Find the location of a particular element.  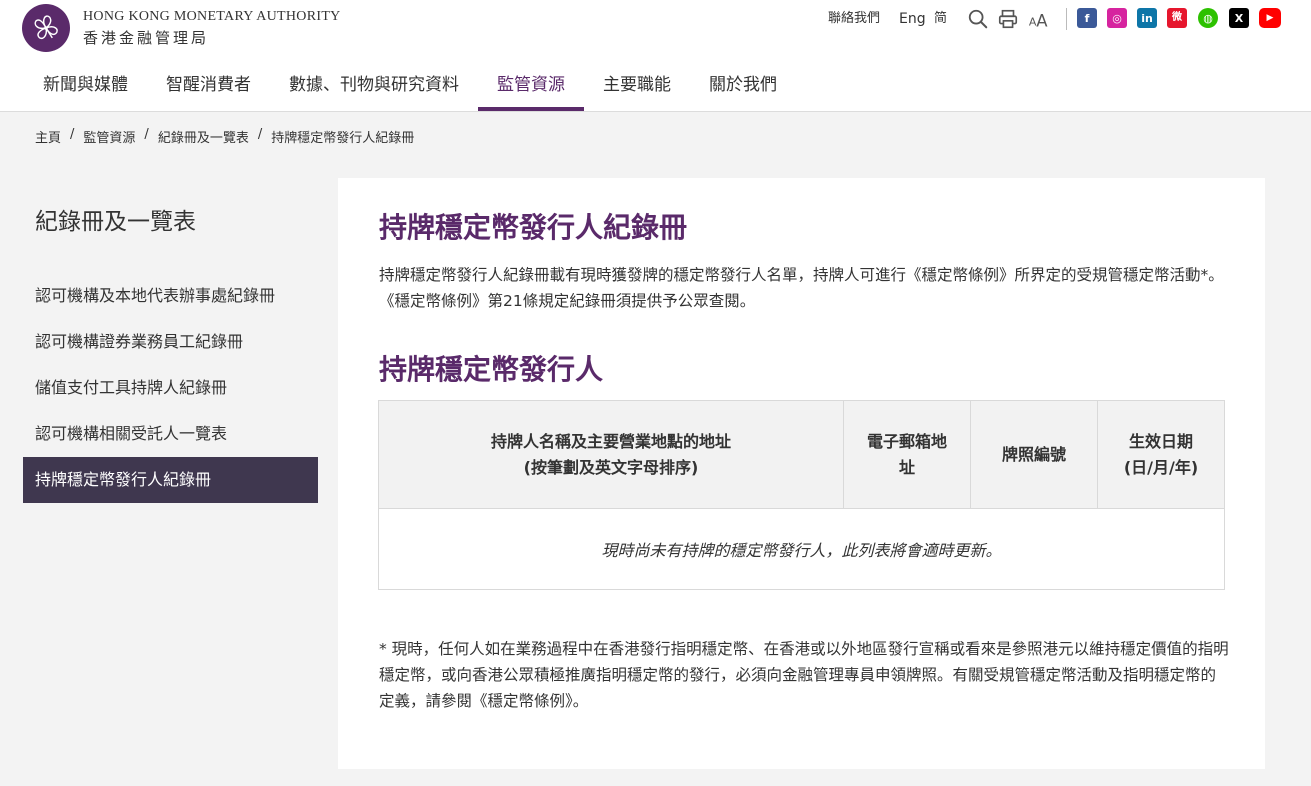

search-icon is located at coordinates (978, 19).